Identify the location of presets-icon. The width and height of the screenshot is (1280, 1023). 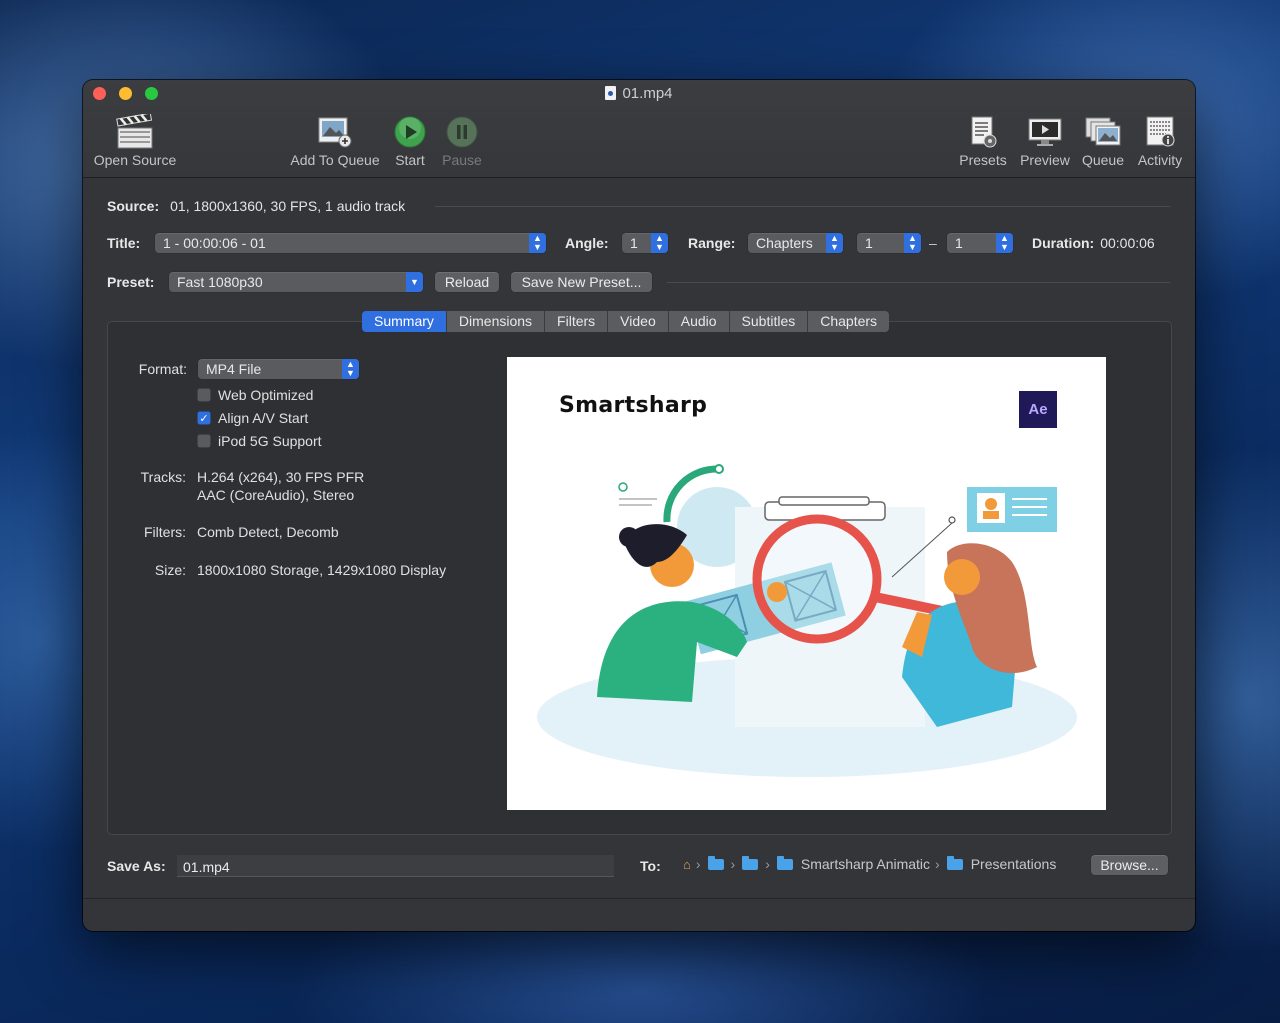
(984, 132).